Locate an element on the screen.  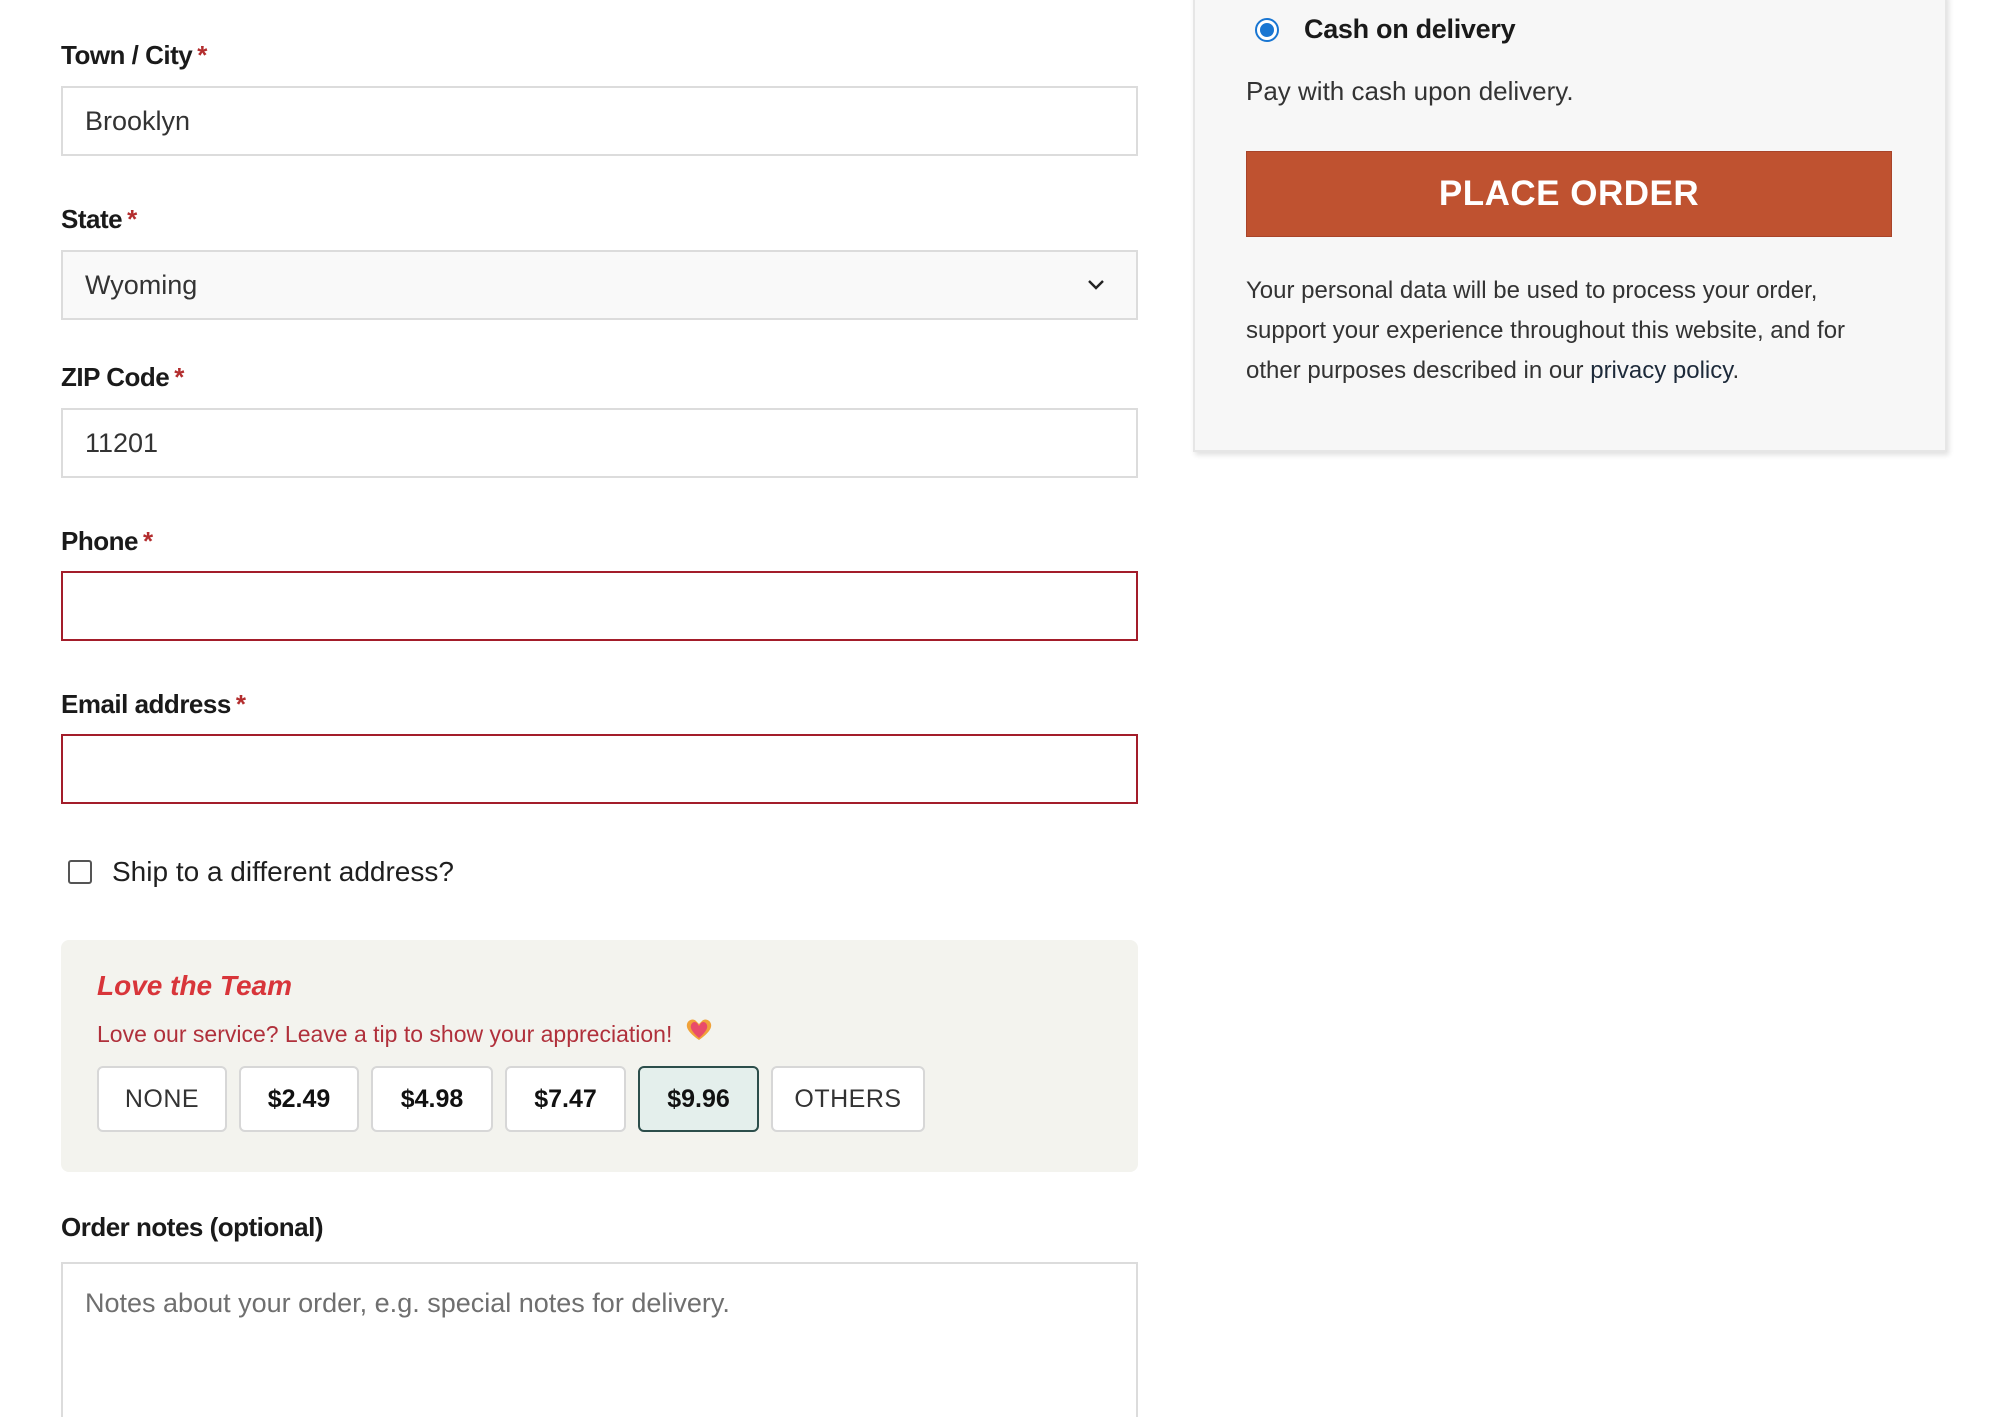
state-select: Wyoming is located at coordinates (599, 285).